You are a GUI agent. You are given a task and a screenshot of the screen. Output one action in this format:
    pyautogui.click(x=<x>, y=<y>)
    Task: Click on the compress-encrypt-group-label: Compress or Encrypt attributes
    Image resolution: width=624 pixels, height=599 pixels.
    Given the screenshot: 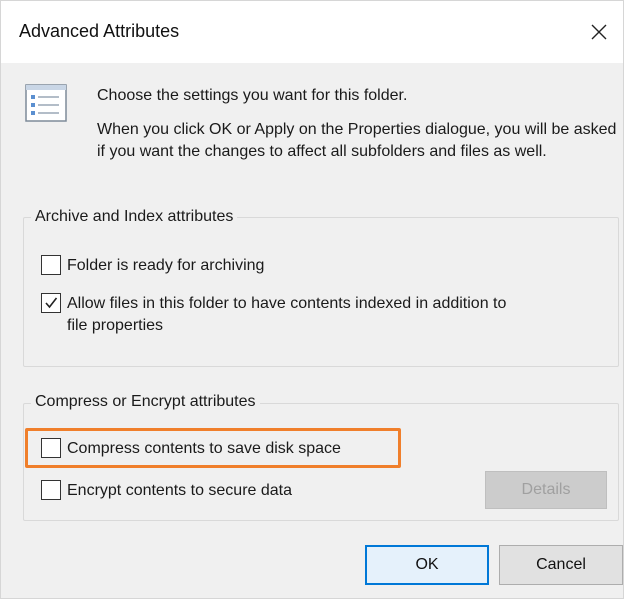 What is the action you would take?
    pyautogui.click(x=145, y=402)
    